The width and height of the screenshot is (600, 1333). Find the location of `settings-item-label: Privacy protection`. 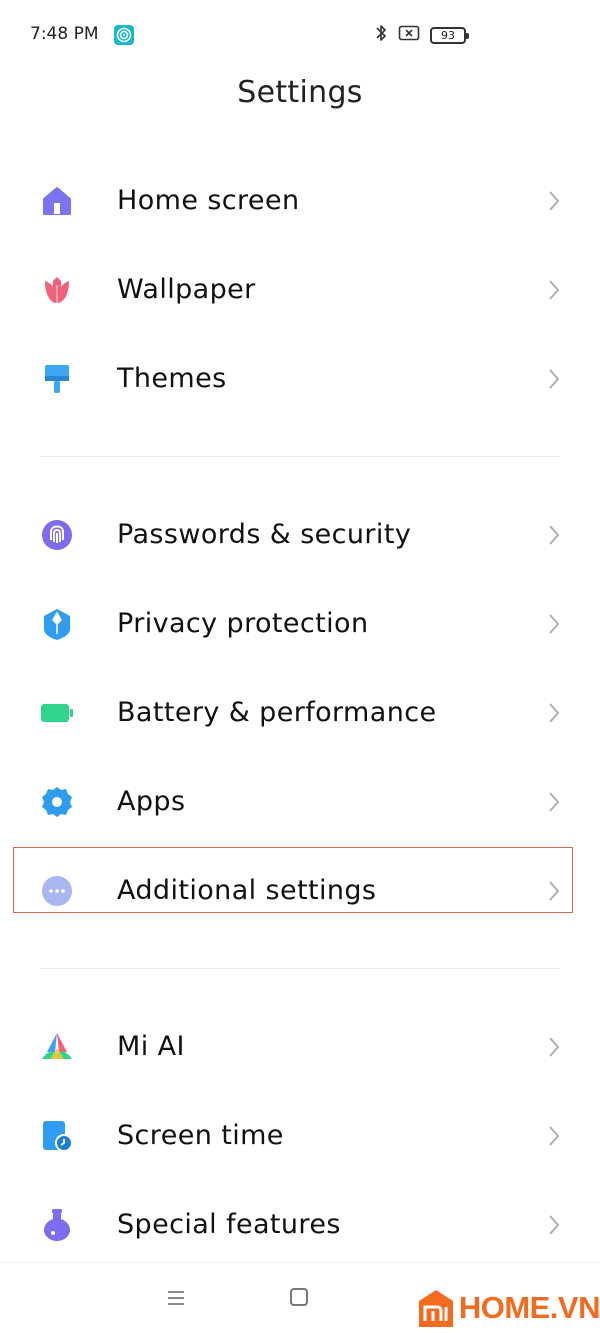

settings-item-label: Privacy protection is located at coordinates (243, 623).